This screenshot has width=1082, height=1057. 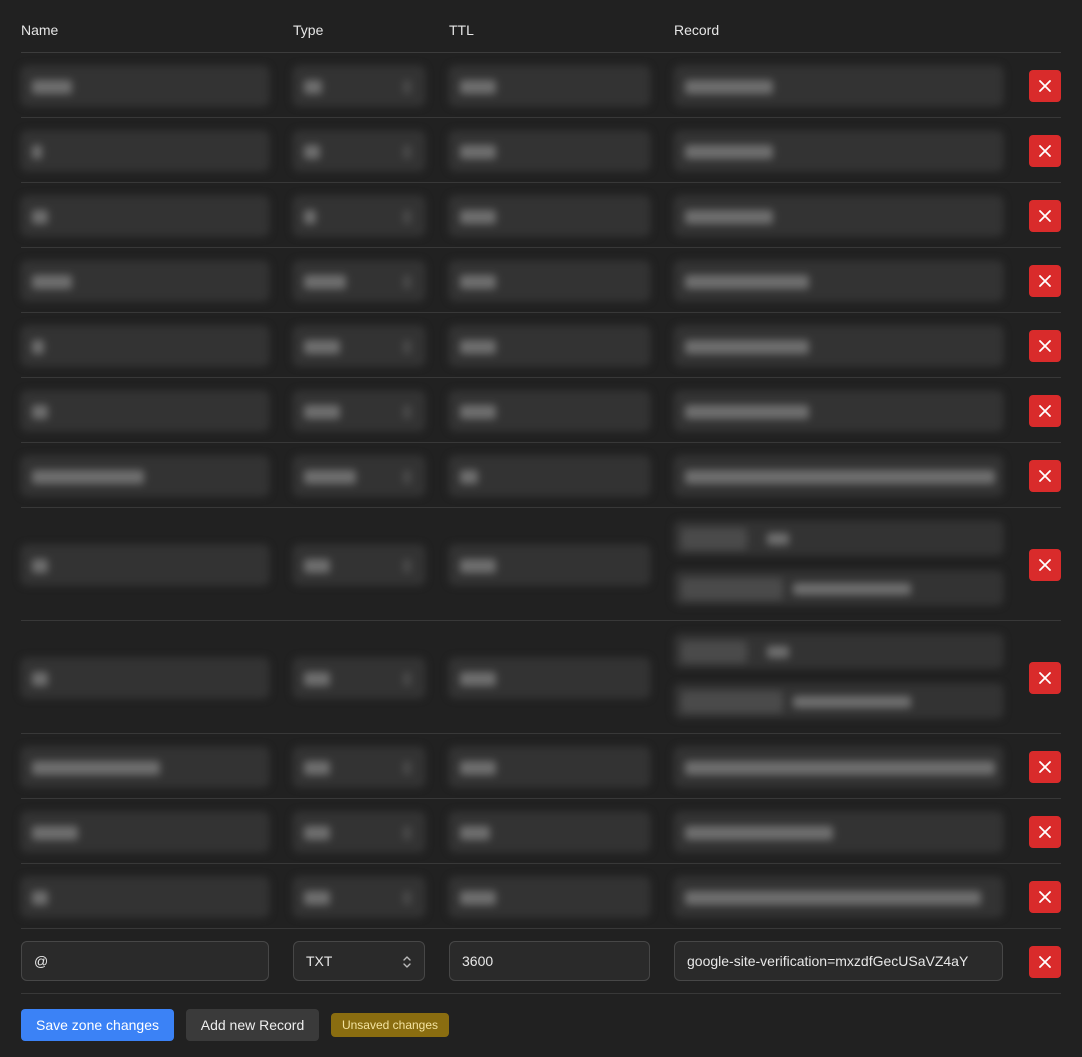 I want to click on column-header-ttl: TTL, so click(x=461, y=30).